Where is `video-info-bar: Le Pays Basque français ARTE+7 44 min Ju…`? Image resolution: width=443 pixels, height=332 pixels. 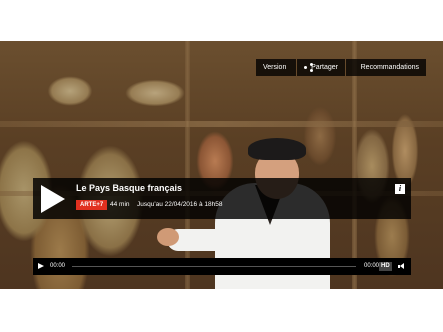
video-info-bar: Le Pays Basque français ARTE+7 44 min Ju… is located at coordinates (222, 198).